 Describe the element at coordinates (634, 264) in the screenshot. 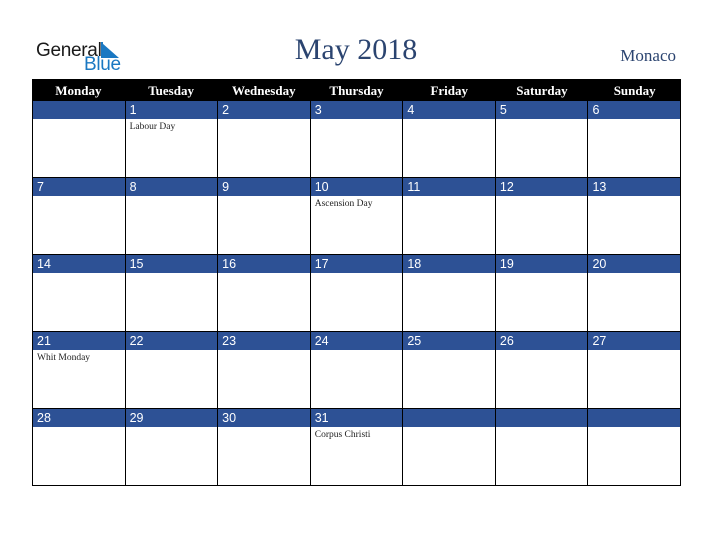

I see `day-number-bar: 20` at that location.